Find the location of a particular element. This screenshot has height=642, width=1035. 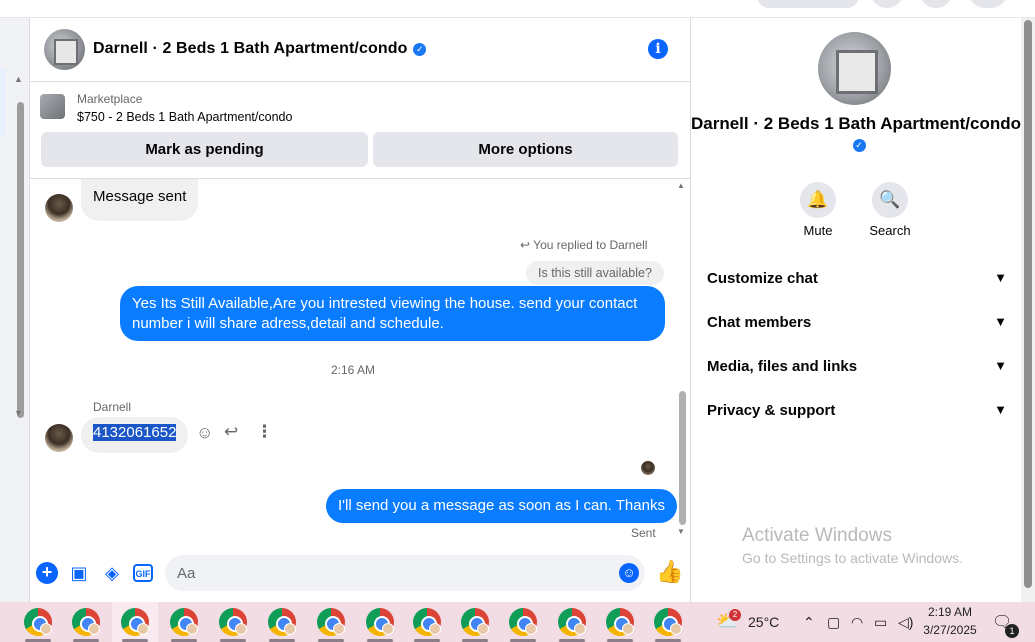

row-label: Customize chat is located at coordinates (762, 278).